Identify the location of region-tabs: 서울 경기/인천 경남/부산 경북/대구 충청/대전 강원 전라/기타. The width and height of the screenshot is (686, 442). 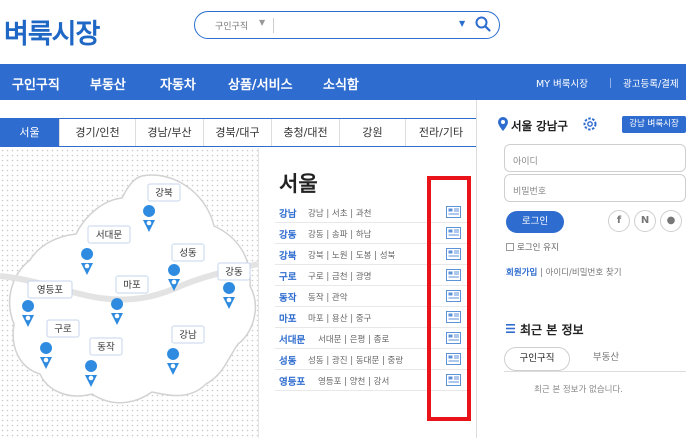
(238, 132).